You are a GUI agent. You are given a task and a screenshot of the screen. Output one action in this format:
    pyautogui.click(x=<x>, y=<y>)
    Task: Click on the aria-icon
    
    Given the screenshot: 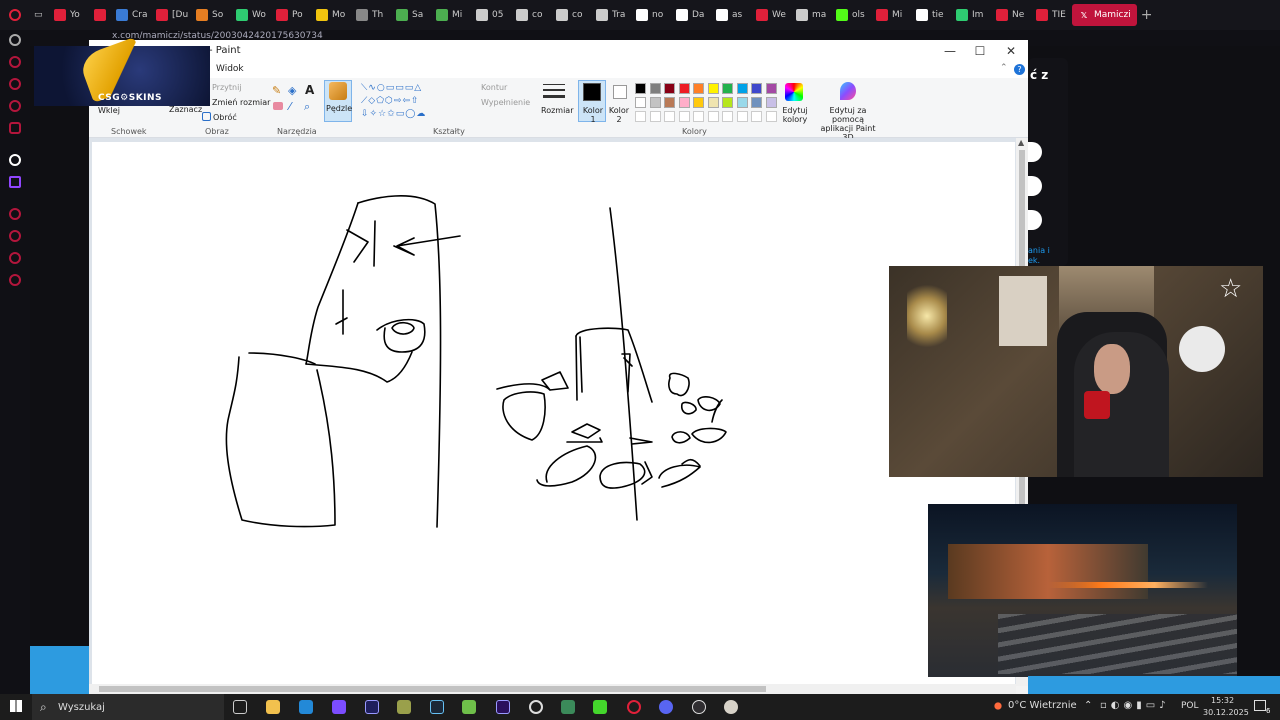 What is the action you would take?
    pyautogui.click(x=15, y=62)
    